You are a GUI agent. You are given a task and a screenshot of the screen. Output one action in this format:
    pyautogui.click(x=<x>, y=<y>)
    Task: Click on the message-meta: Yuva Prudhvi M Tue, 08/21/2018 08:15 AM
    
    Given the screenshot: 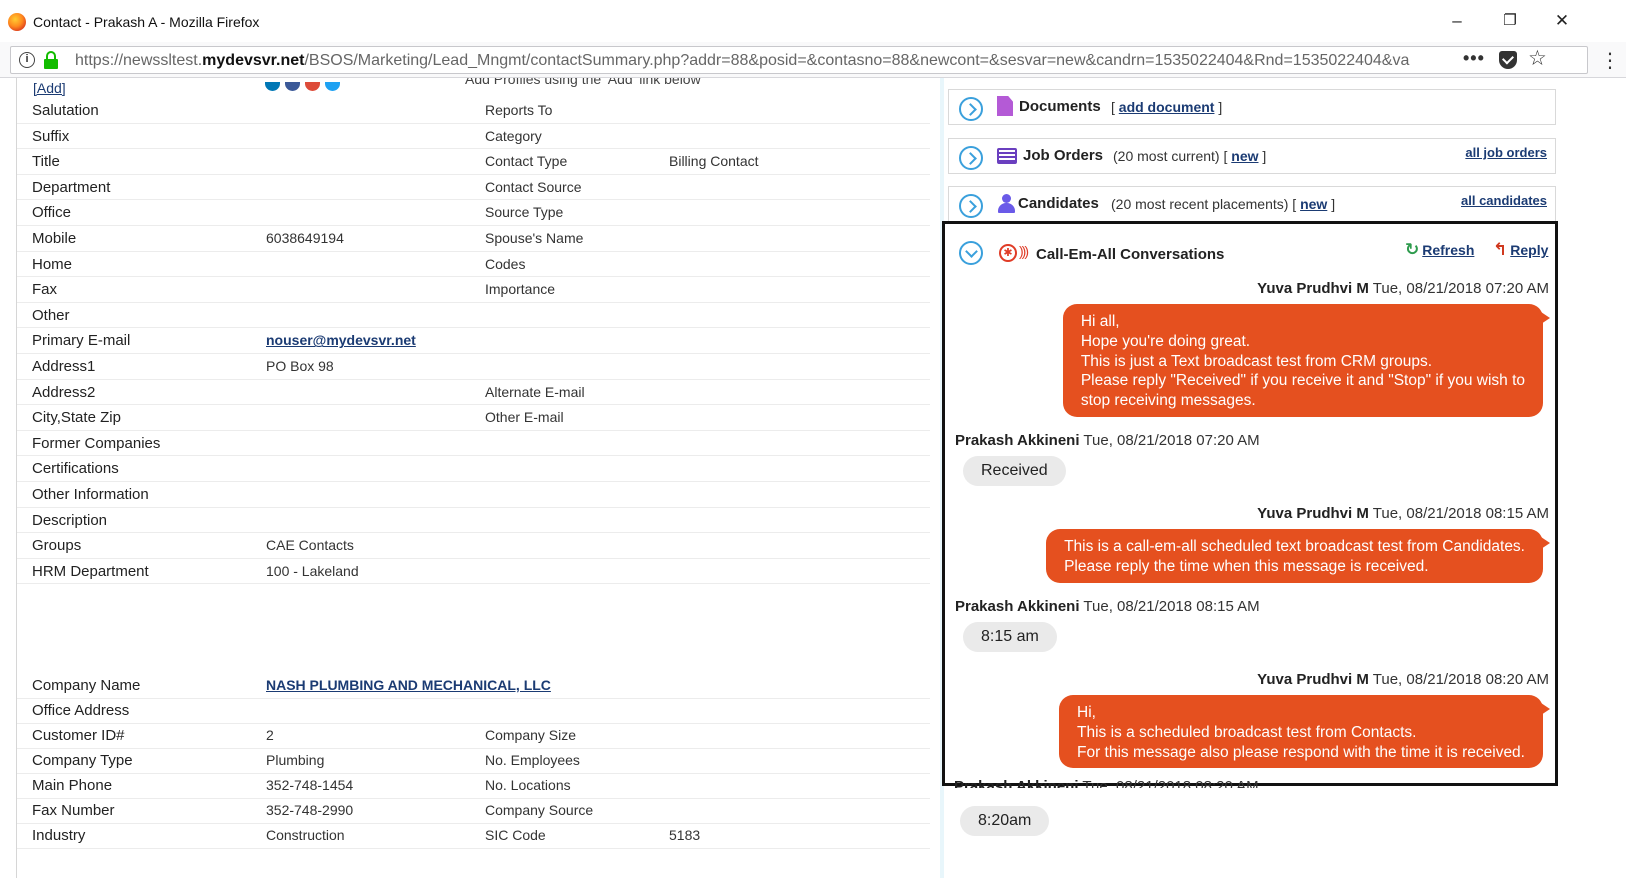 What is the action you would take?
    pyautogui.click(x=1403, y=513)
    